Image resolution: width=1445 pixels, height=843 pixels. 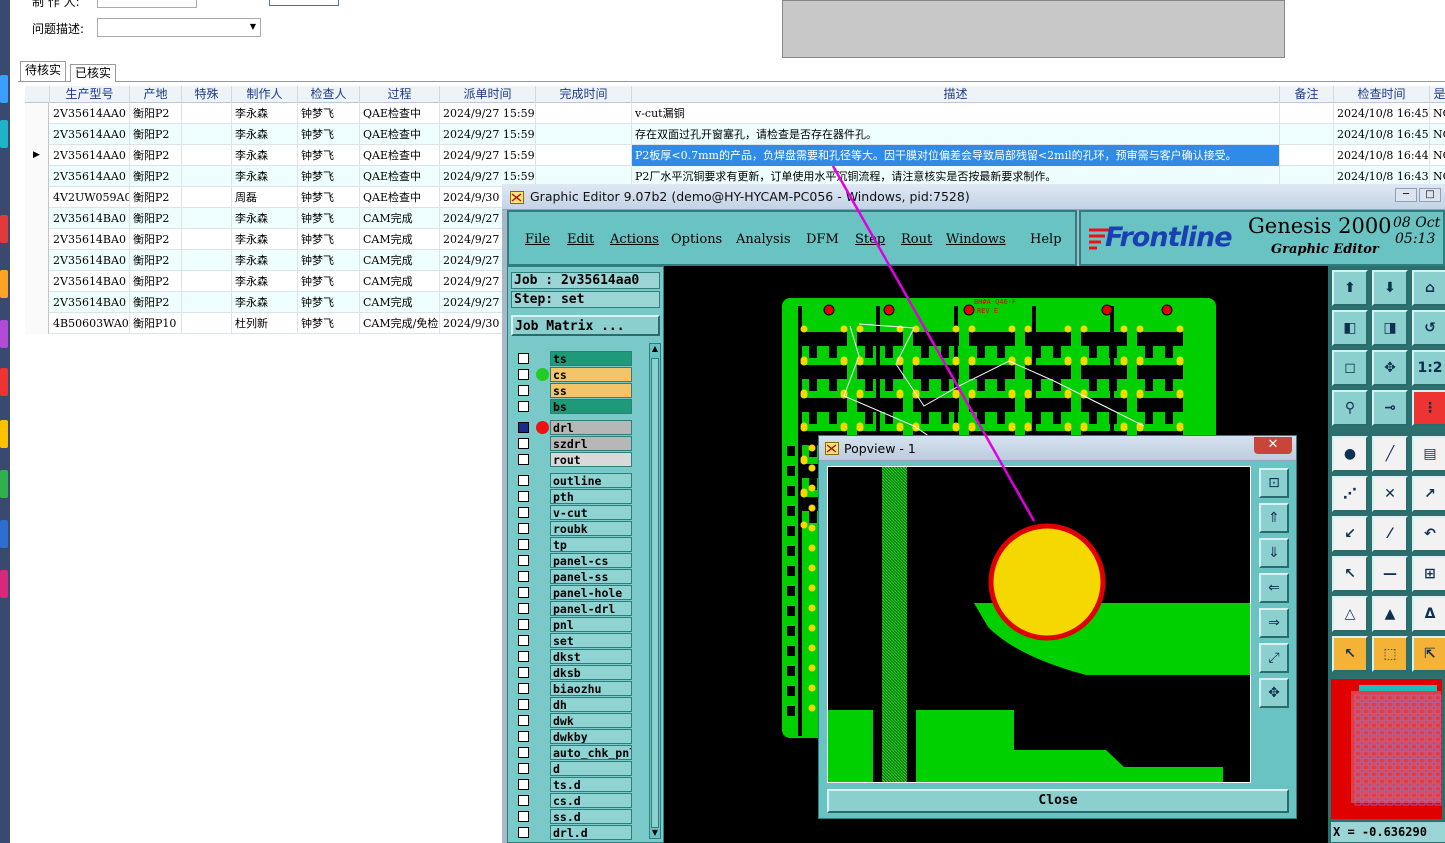 I want to click on column-header-dispatch: 派单时间, so click(x=488, y=94).